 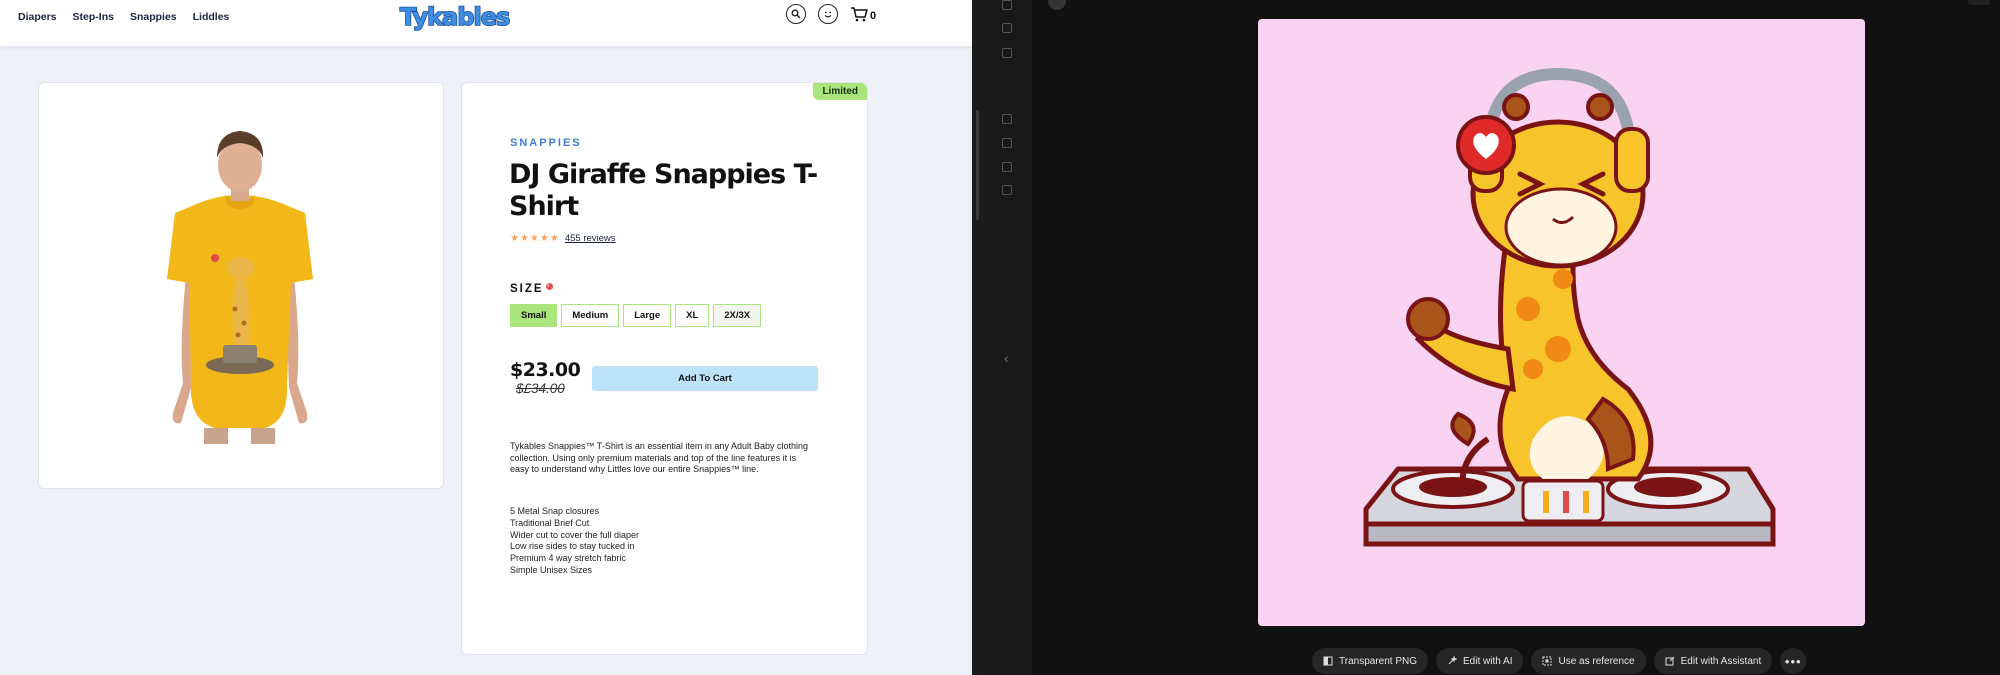 I want to click on product-image-card, so click(x=241, y=285).